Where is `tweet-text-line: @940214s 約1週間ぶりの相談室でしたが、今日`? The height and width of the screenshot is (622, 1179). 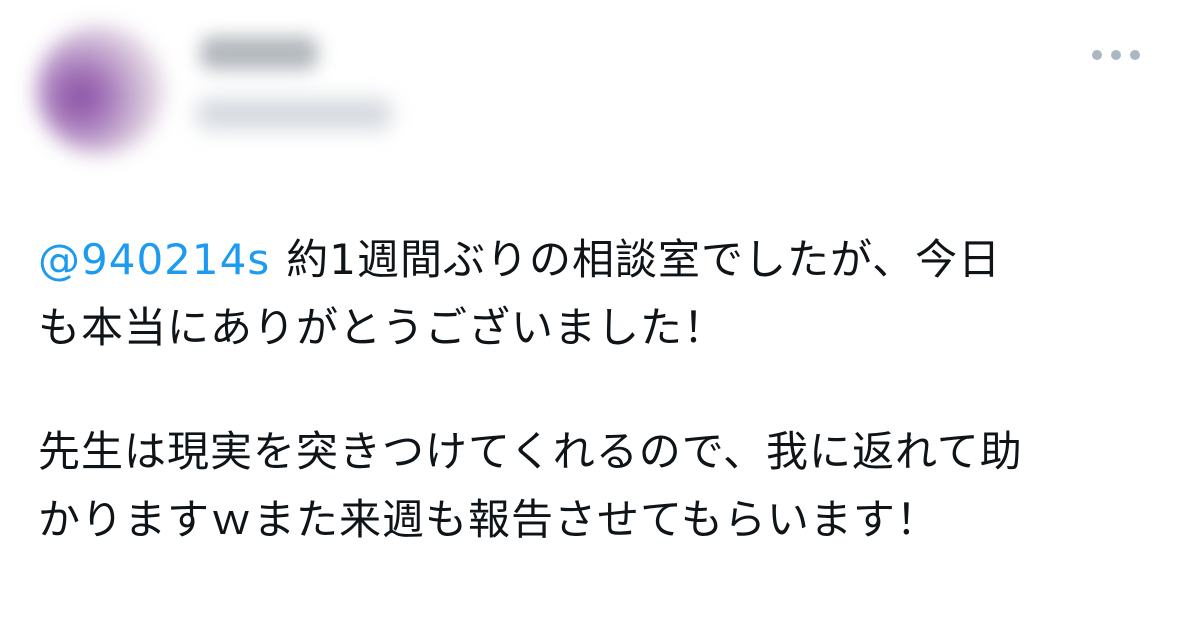 tweet-text-line: @940214s 約1週間ぶりの相談室でしたが、今日 is located at coordinates (593, 260).